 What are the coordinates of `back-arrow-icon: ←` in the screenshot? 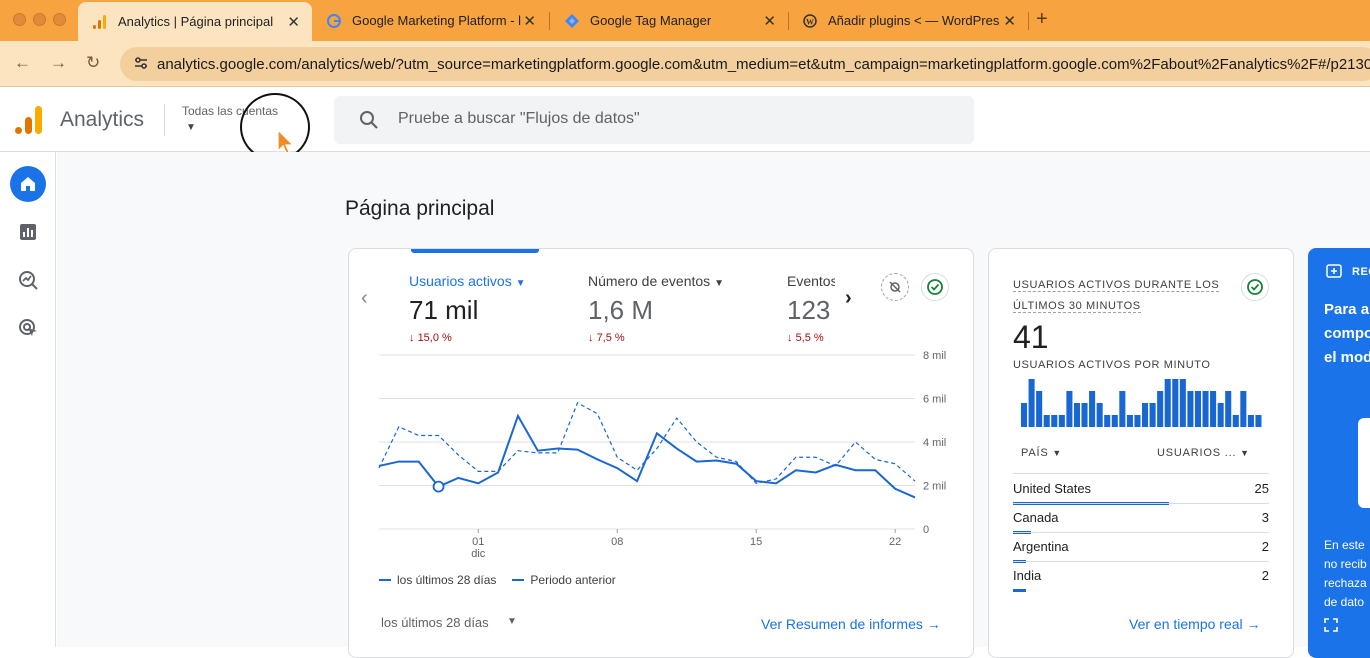 It's located at (22, 63).